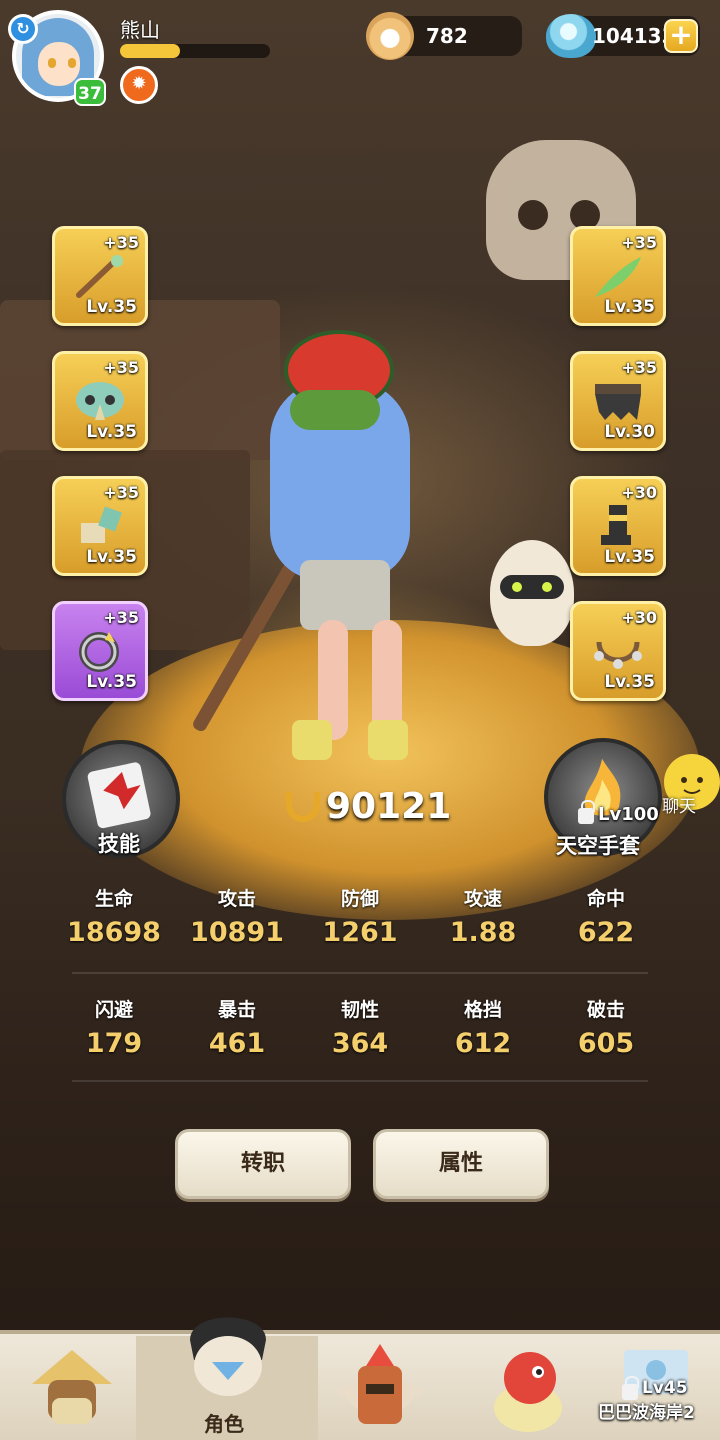  I want to click on pearl-amount: 782, so click(447, 36).